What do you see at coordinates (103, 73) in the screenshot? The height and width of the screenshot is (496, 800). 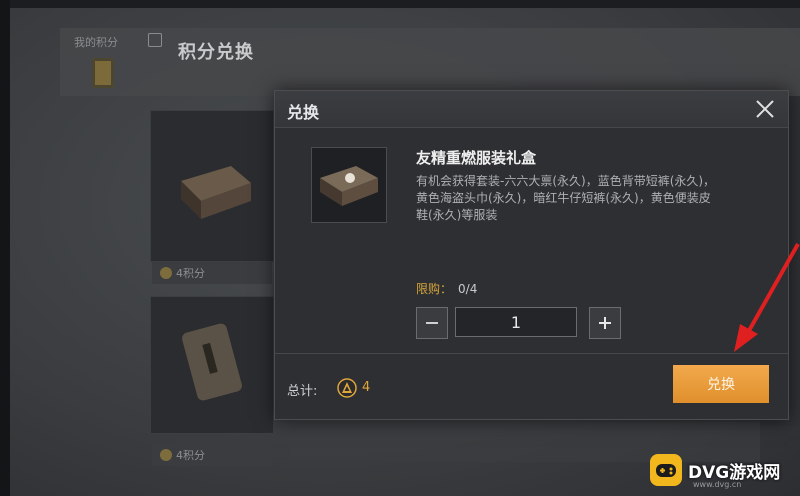 I see `points-token-icon` at bounding box center [103, 73].